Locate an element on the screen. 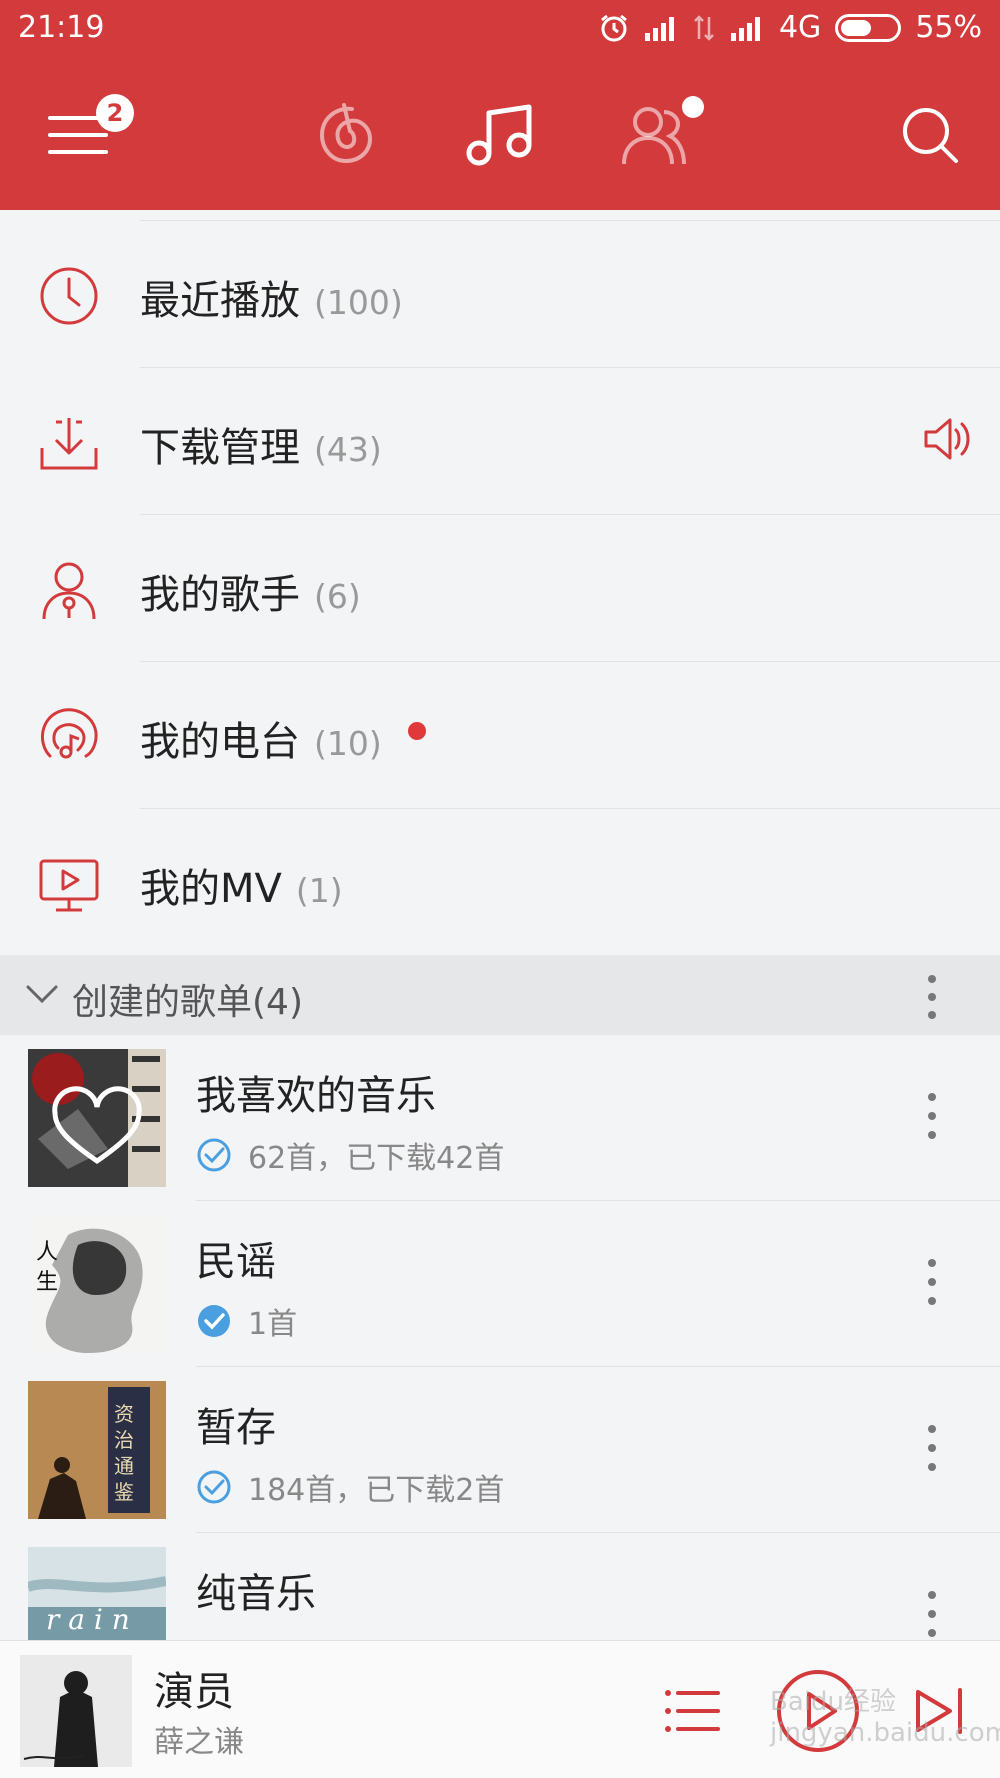 This screenshot has width=1000, height=1778. playlist-cover is located at coordinates (97, 1118).